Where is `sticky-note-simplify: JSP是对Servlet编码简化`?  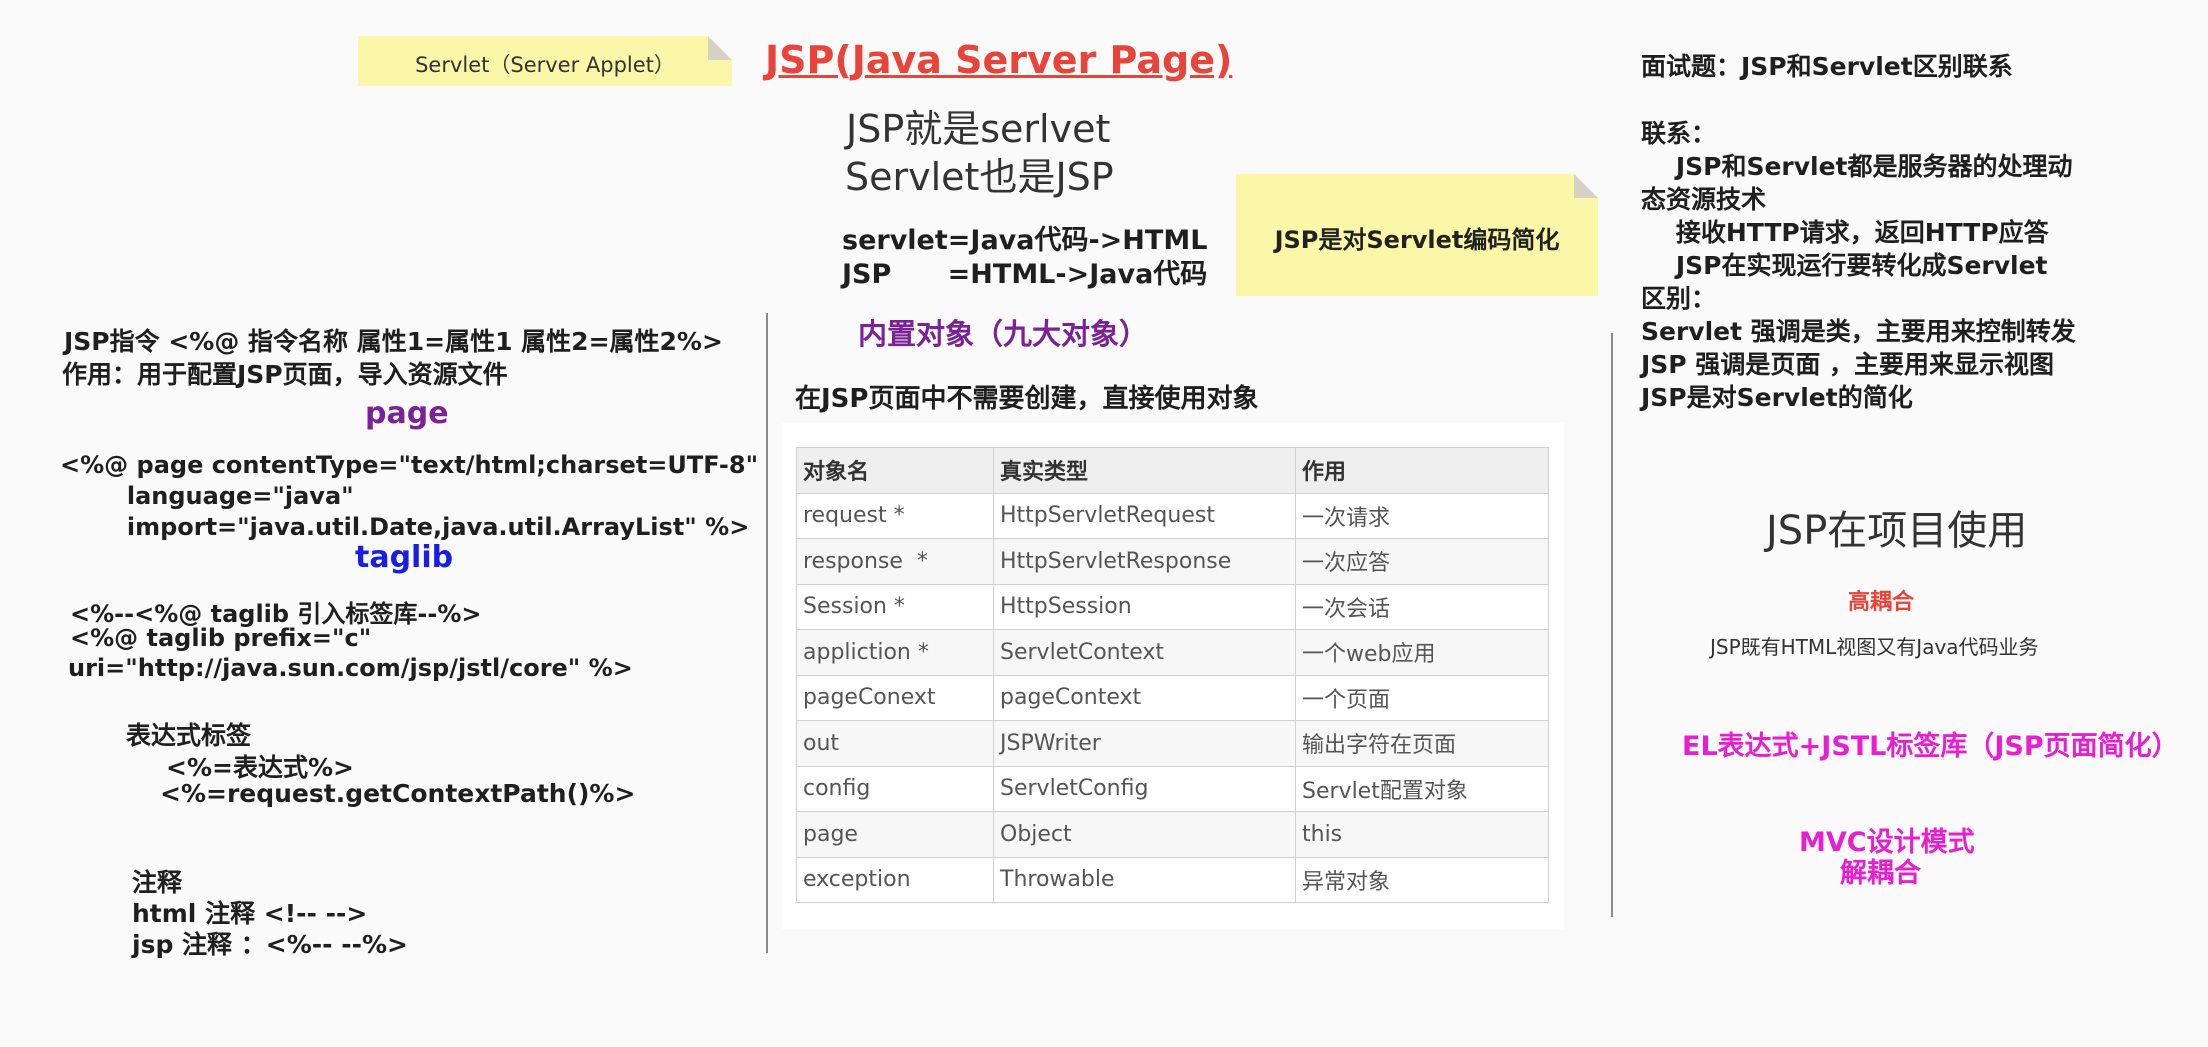
sticky-note-simplify: JSP是对Servlet编码简化 is located at coordinates (1417, 235).